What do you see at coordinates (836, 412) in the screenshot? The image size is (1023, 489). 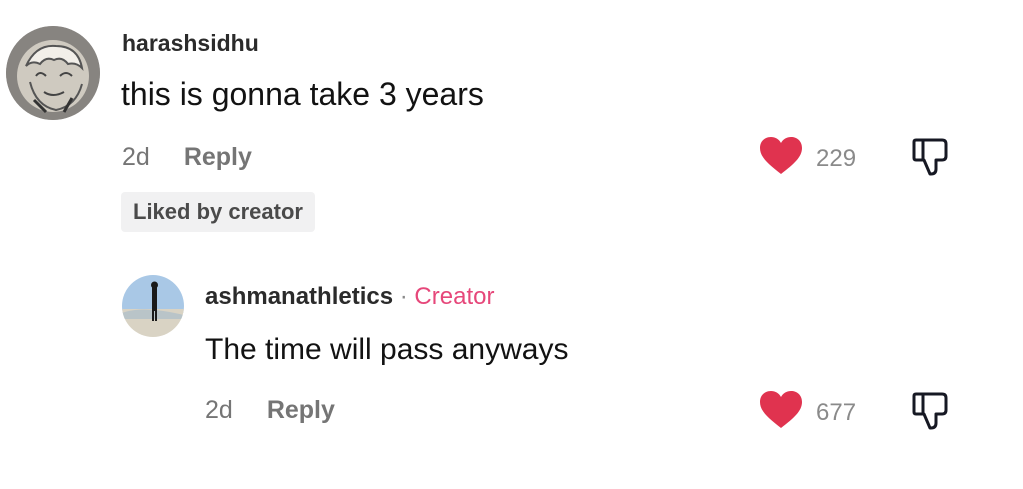 I see `reply-like-count: 677` at bounding box center [836, 412].